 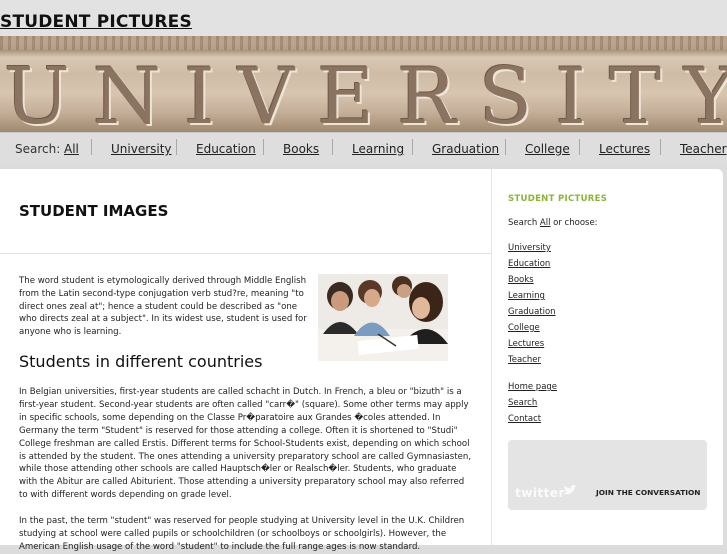 What do you see at coordinates (524, 419) in the screenshot?
I see `sidebar-link-contact: Contact` at bounding box center [524, 419].